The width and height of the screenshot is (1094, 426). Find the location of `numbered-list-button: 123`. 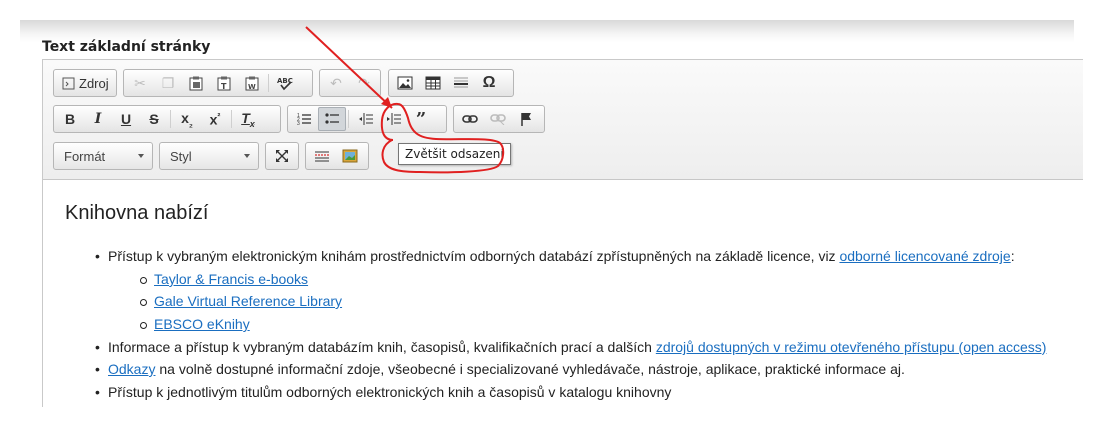

numbered-list-button: 123 is located at coordinates (304, 119).